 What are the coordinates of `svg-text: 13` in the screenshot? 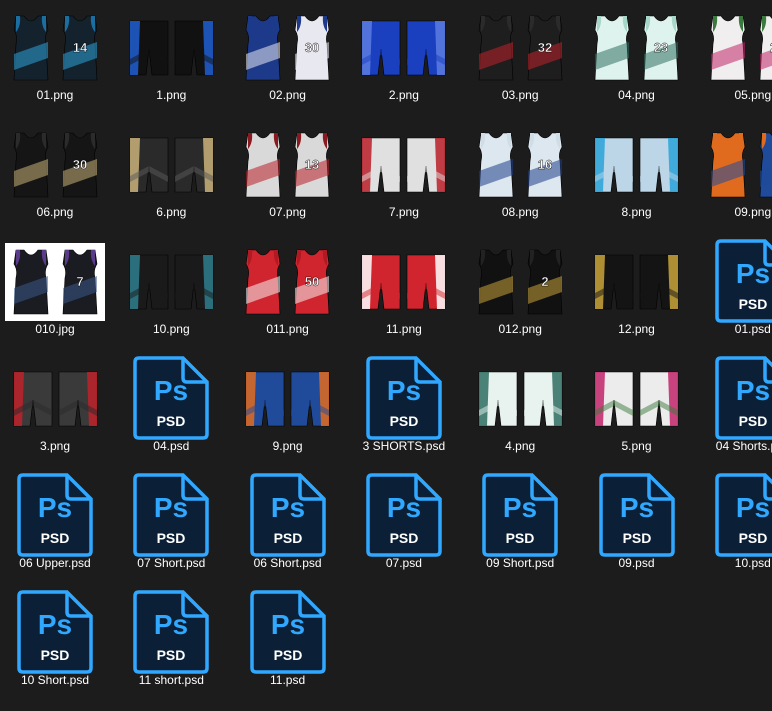 It's located at (312, 164).